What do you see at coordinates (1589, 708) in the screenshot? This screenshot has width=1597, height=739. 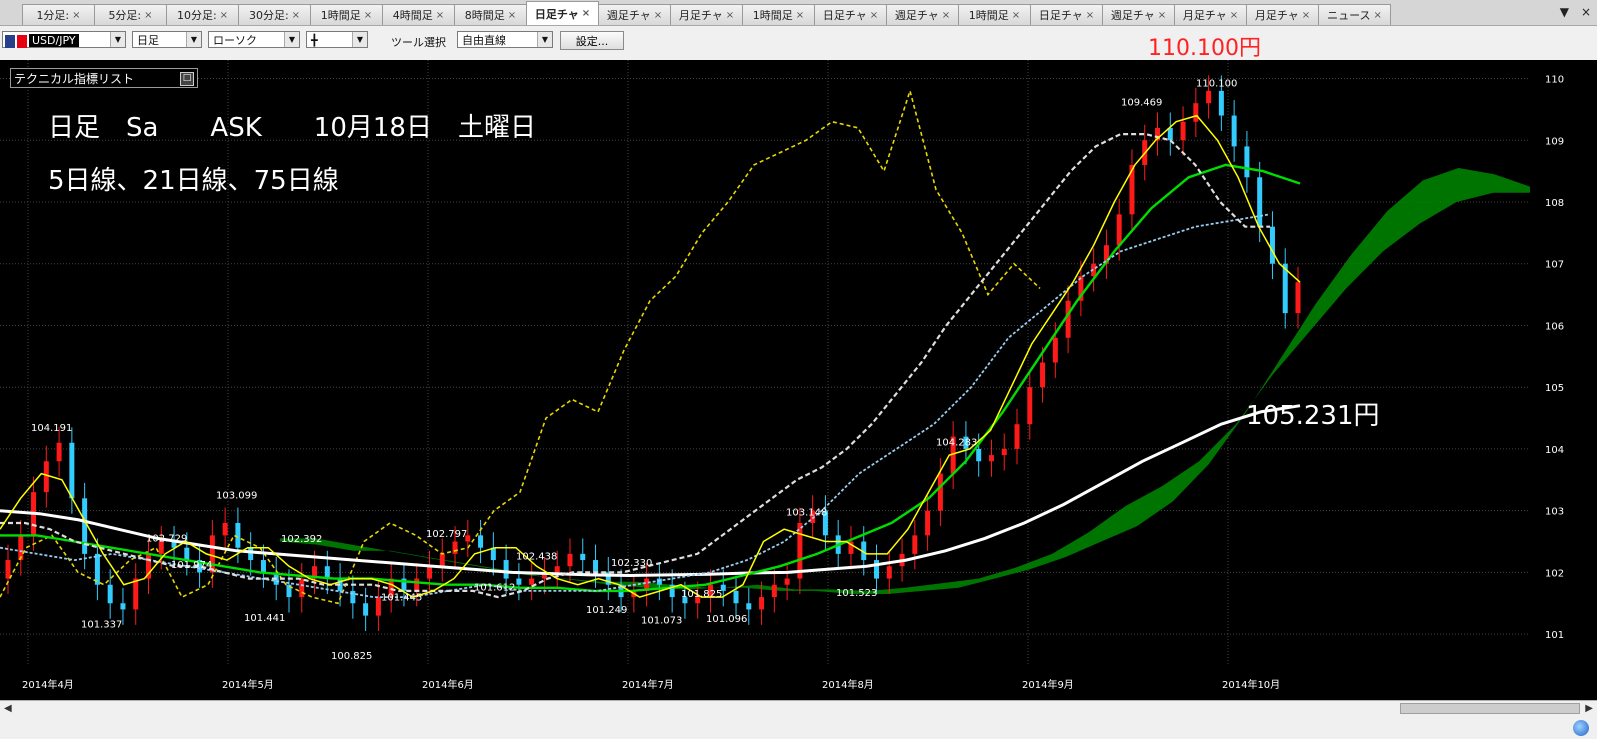 I see `scroll-right-icon: ▶` at bounding box center [1589, 708].